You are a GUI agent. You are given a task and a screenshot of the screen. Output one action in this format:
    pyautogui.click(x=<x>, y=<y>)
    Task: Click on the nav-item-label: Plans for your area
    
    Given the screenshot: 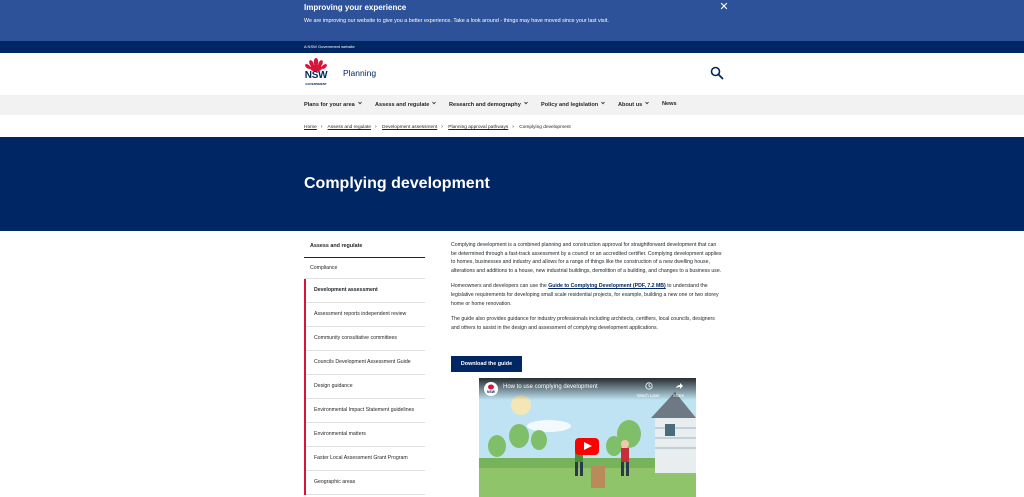 What is the action you would take?
    pyautogui.click(x=329, y=105)
    